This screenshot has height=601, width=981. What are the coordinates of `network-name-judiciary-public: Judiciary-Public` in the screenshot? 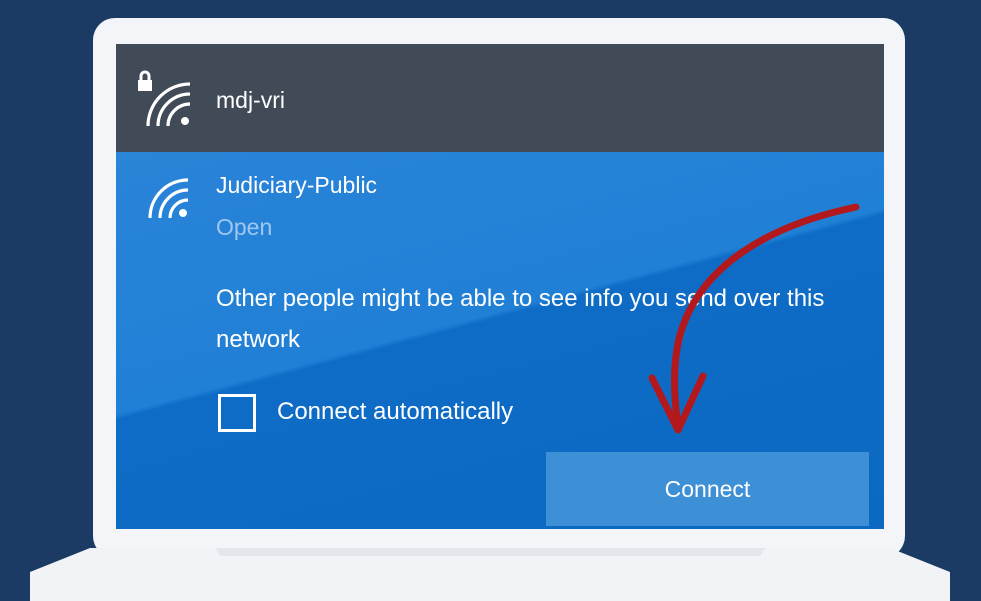 It's located at (297, 185).